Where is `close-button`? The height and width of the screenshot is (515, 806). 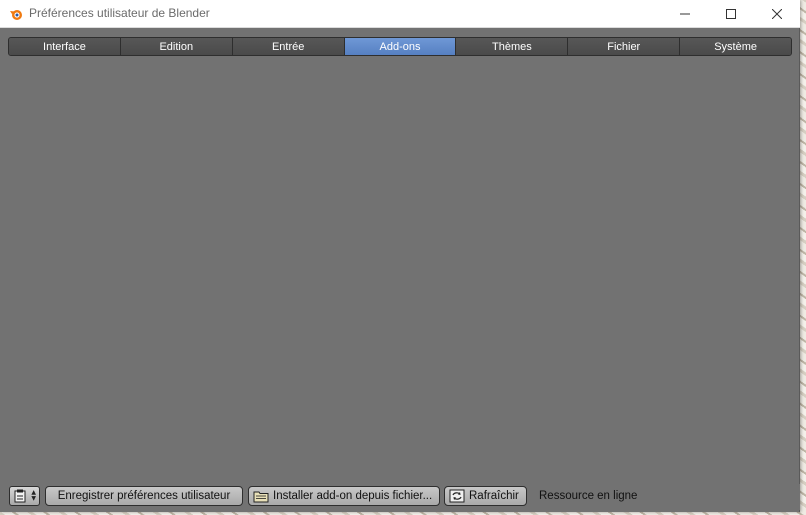 close-button is located at coordinates (777, 14).